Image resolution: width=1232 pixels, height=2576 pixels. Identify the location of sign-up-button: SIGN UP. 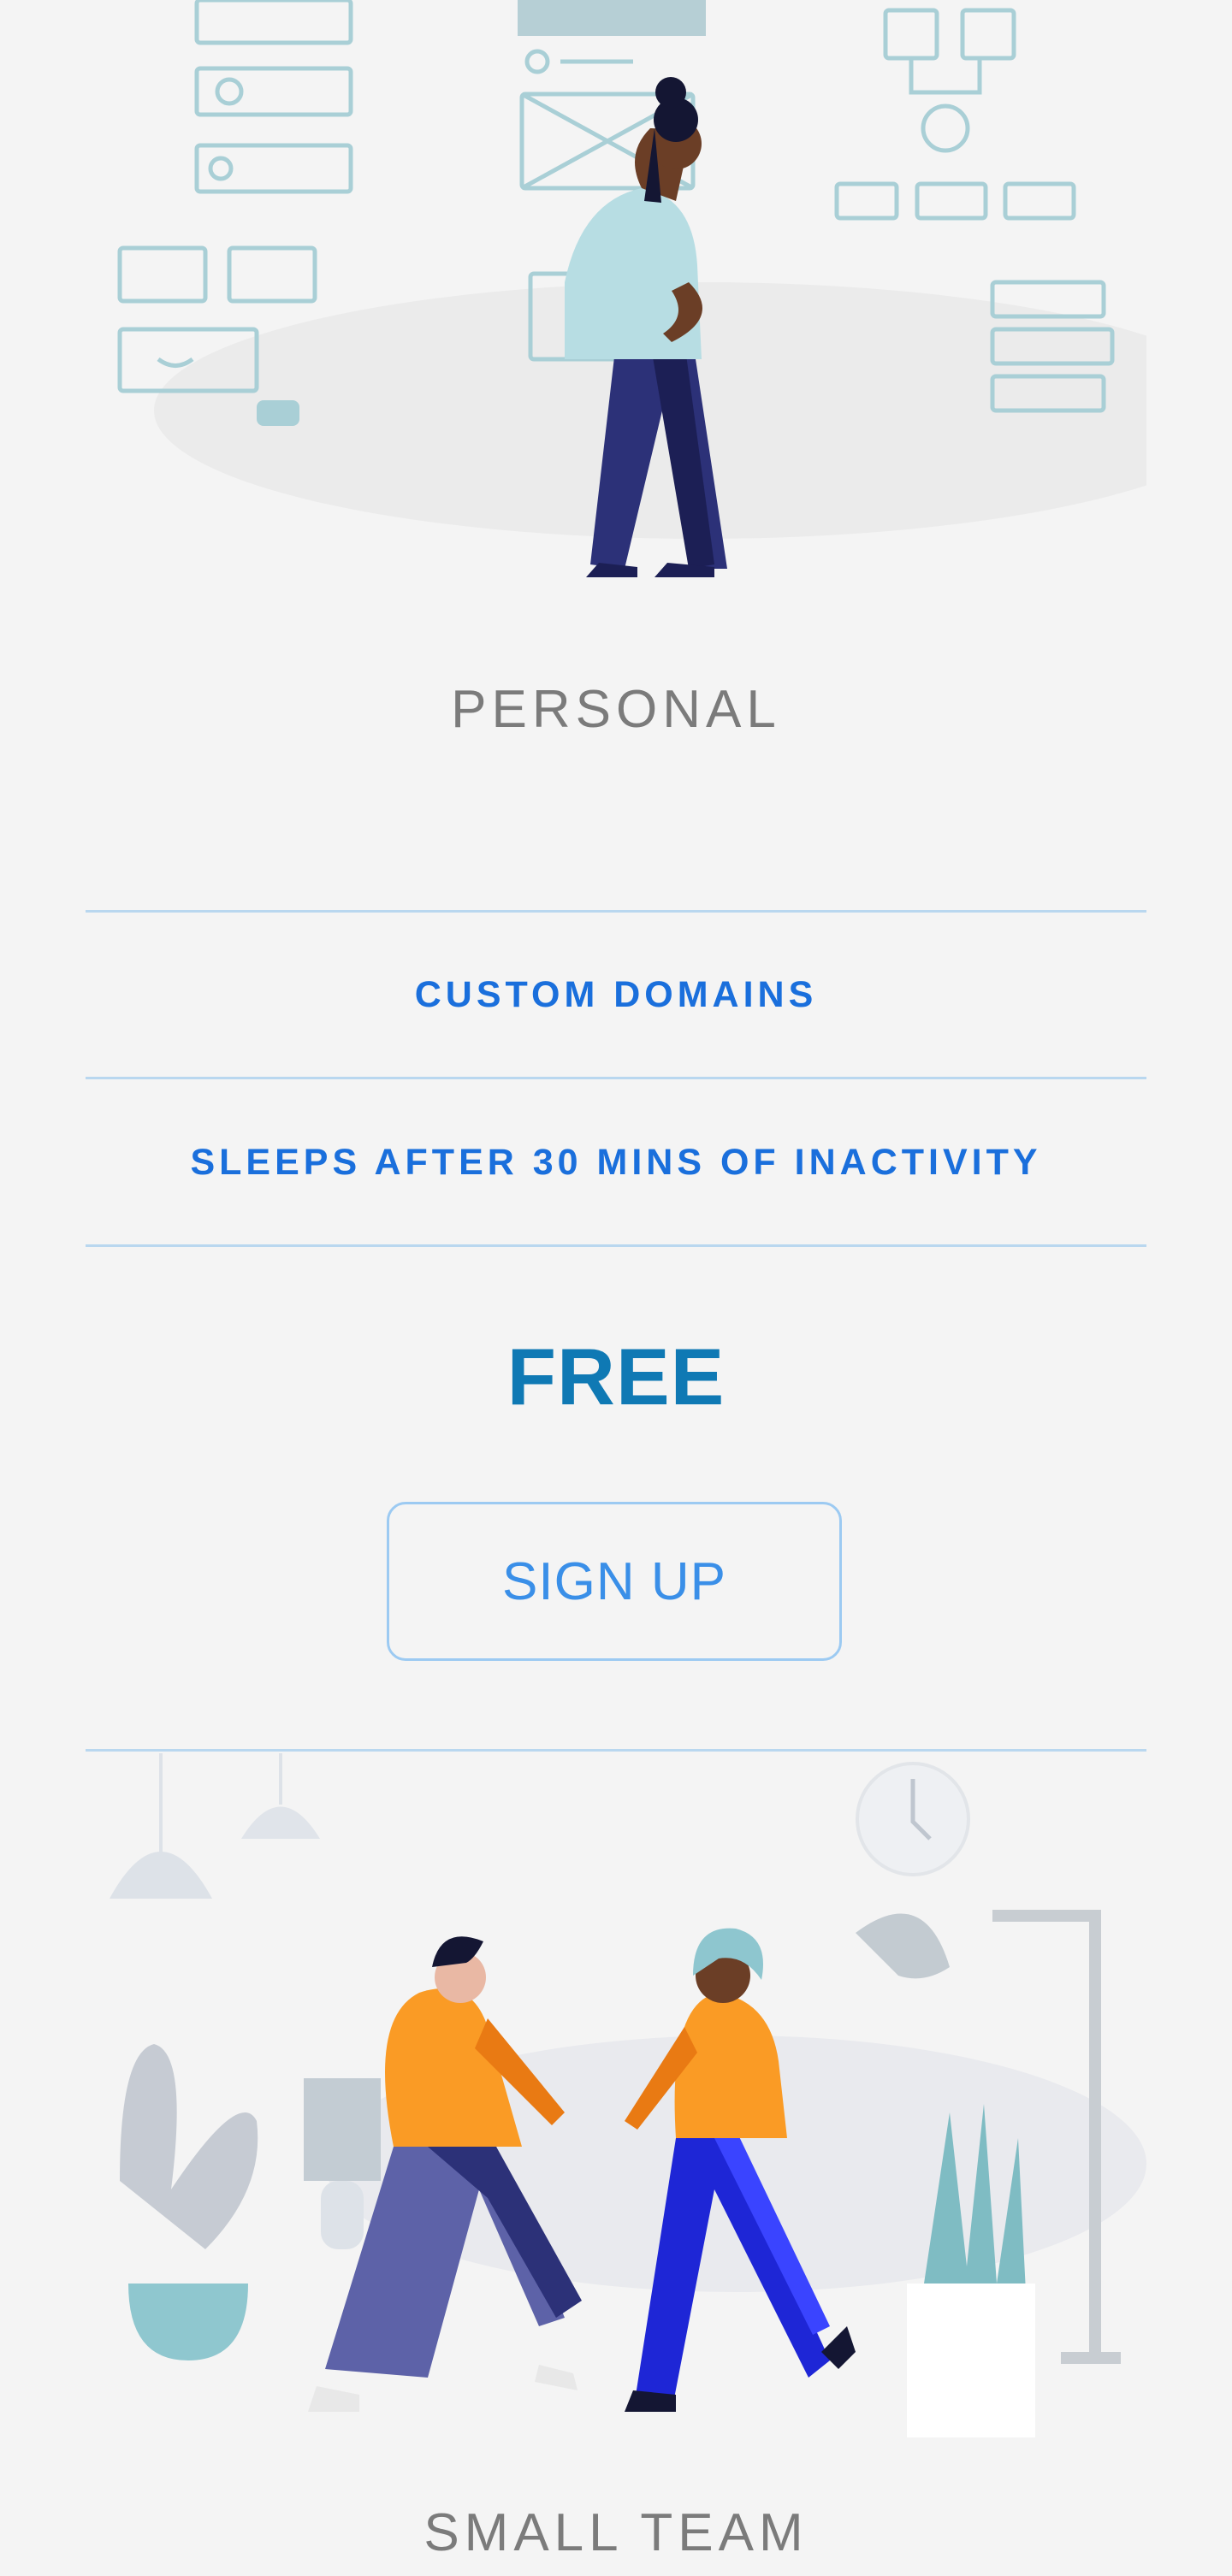
(614, 1581).